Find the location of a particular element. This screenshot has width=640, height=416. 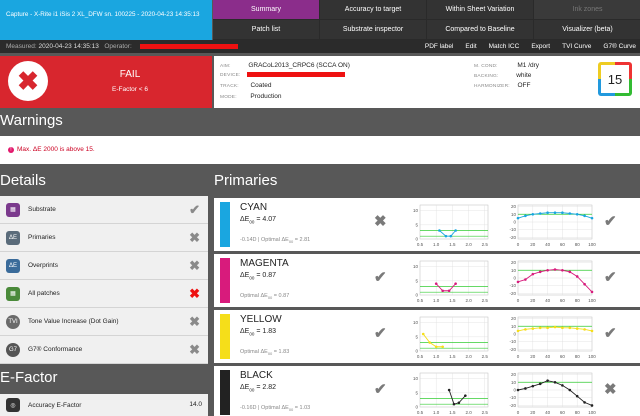

target-icon: ◎ is located at coordinates (13, 405).